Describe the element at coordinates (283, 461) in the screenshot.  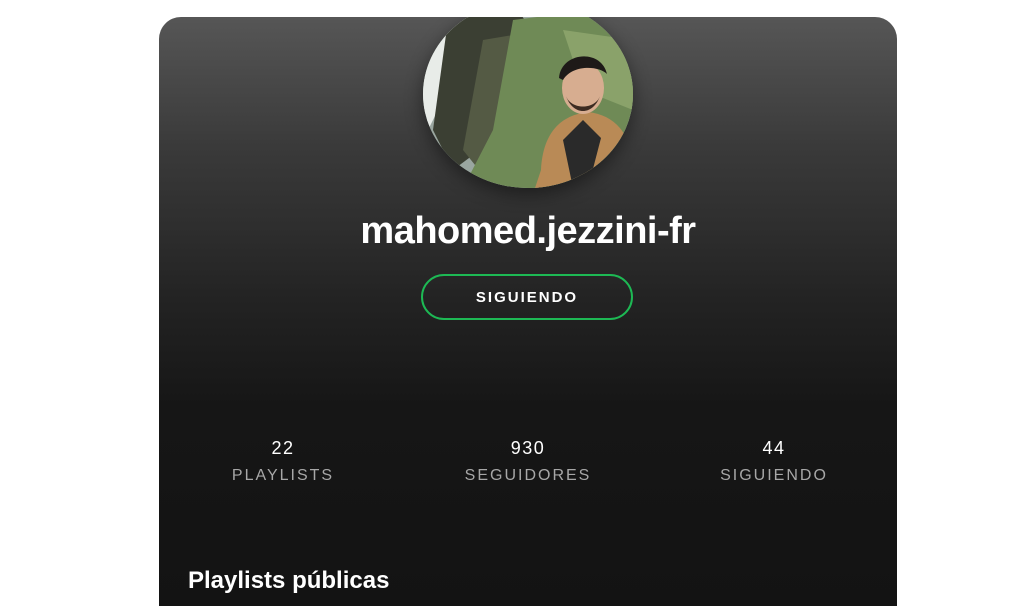
I see `stat-playlists: 22 PLAYLISTS` at that location.